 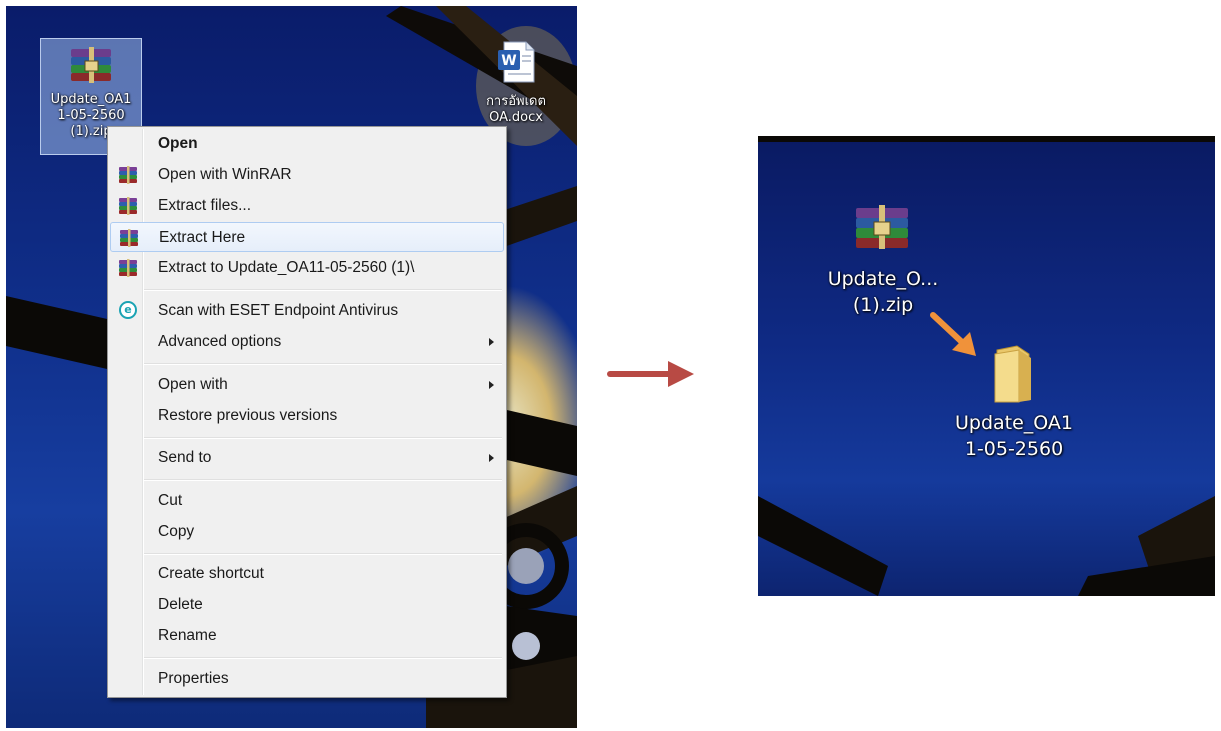 I want to click on docx-icon-label: การอัพเดต OA.docx, so click(x=516, y=110).